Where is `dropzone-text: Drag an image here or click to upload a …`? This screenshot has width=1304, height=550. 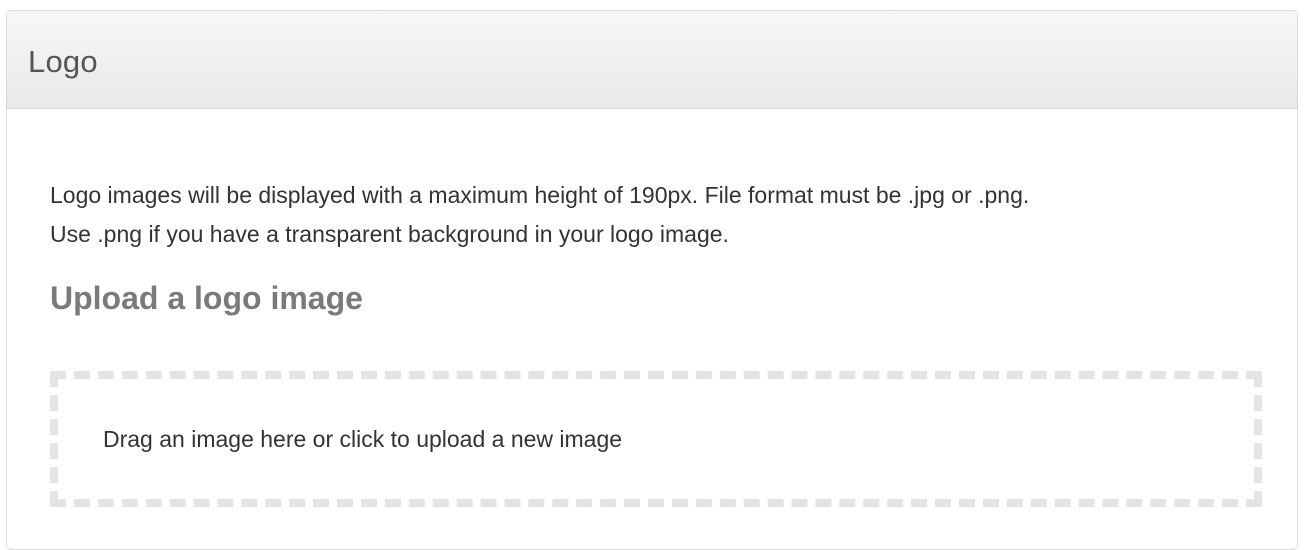
dropzone-text: Drag an image here or click to upload a … is located at coordinates (363, 438).